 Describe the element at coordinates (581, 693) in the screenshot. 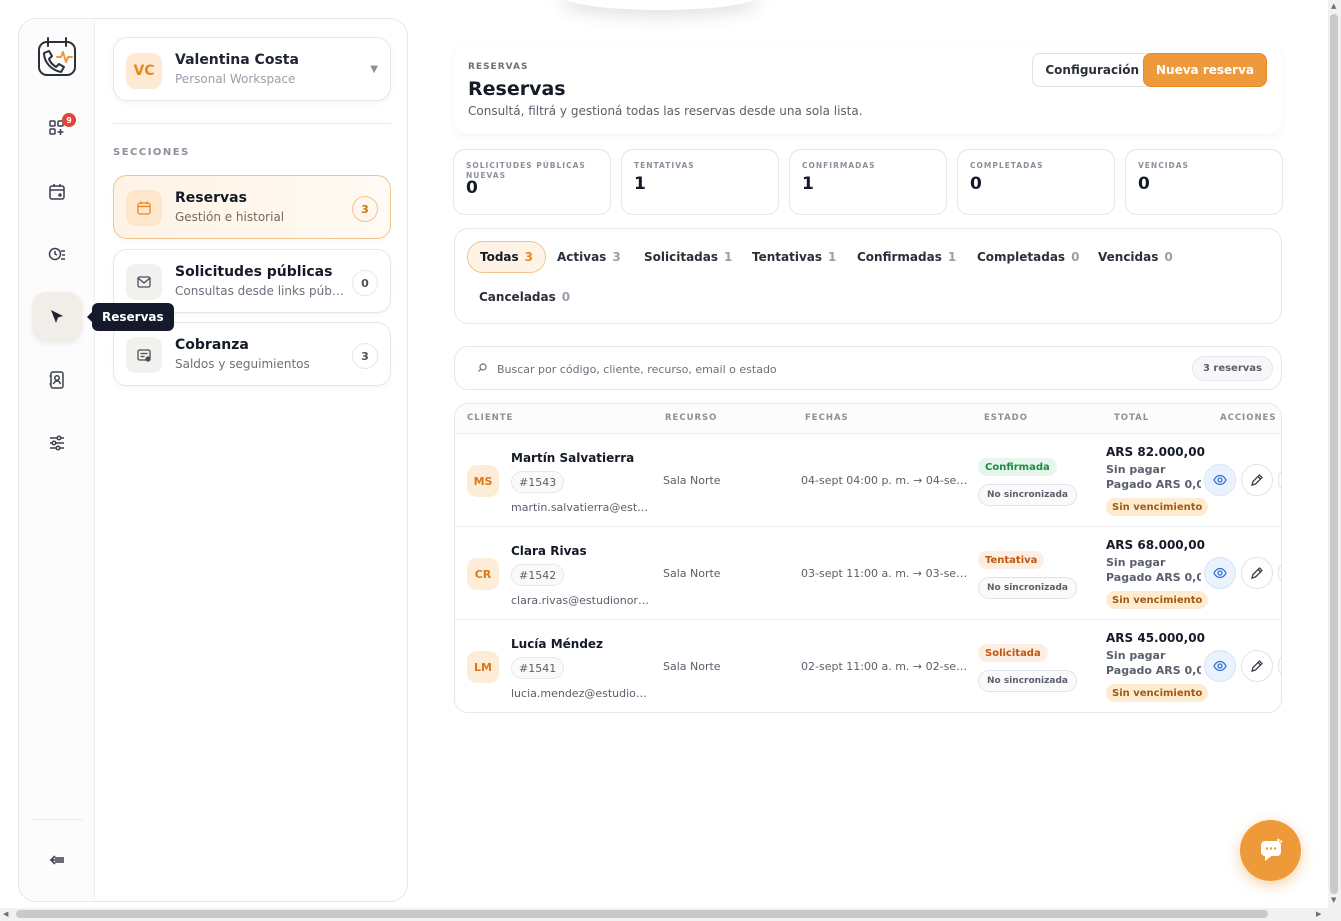

I see `client-email: lucia.mendez@estudionorte.com` at that location.